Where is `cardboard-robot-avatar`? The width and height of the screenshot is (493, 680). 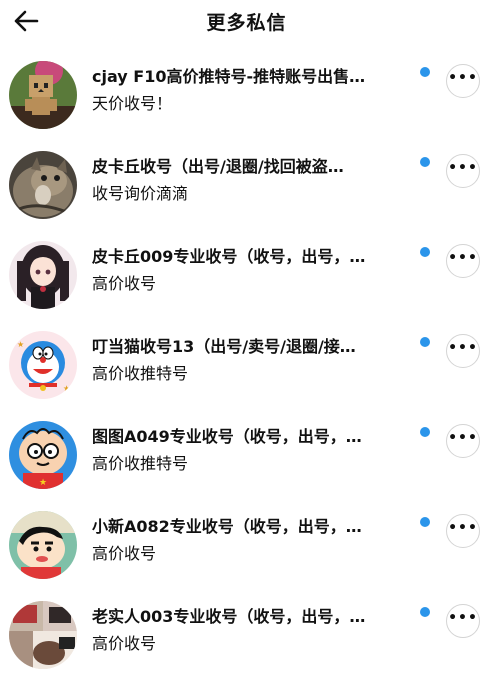
cardboard-robot-avatar is located at coordinates (43, 95).